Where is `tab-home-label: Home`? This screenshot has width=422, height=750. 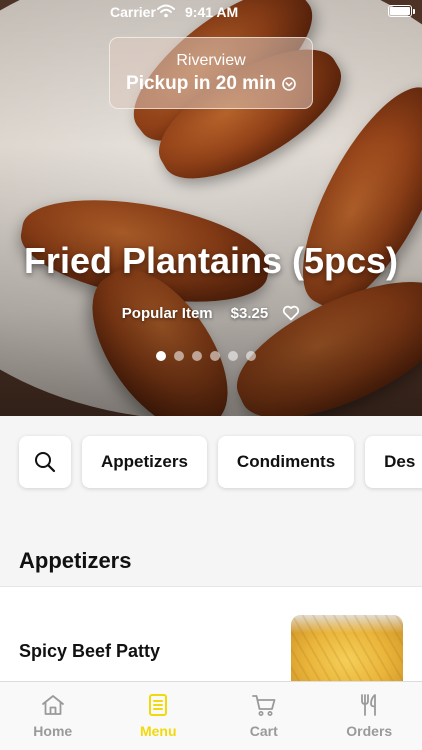 tab-home-label: Home is located at coordinates (53, 731).